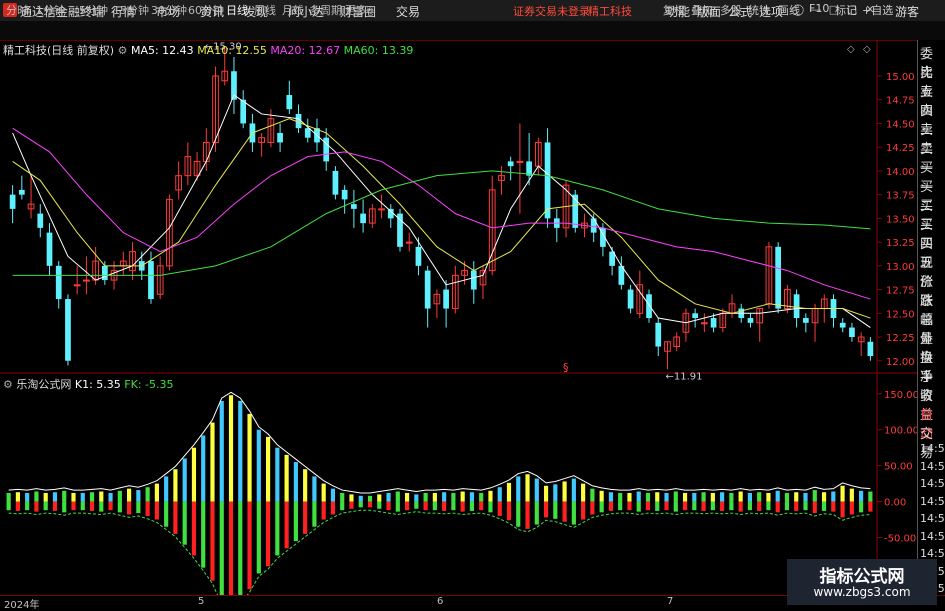  Describe the element at coordinates (702, 10) in the screenshot. I see `tool-overlay: 叠加` at that location.